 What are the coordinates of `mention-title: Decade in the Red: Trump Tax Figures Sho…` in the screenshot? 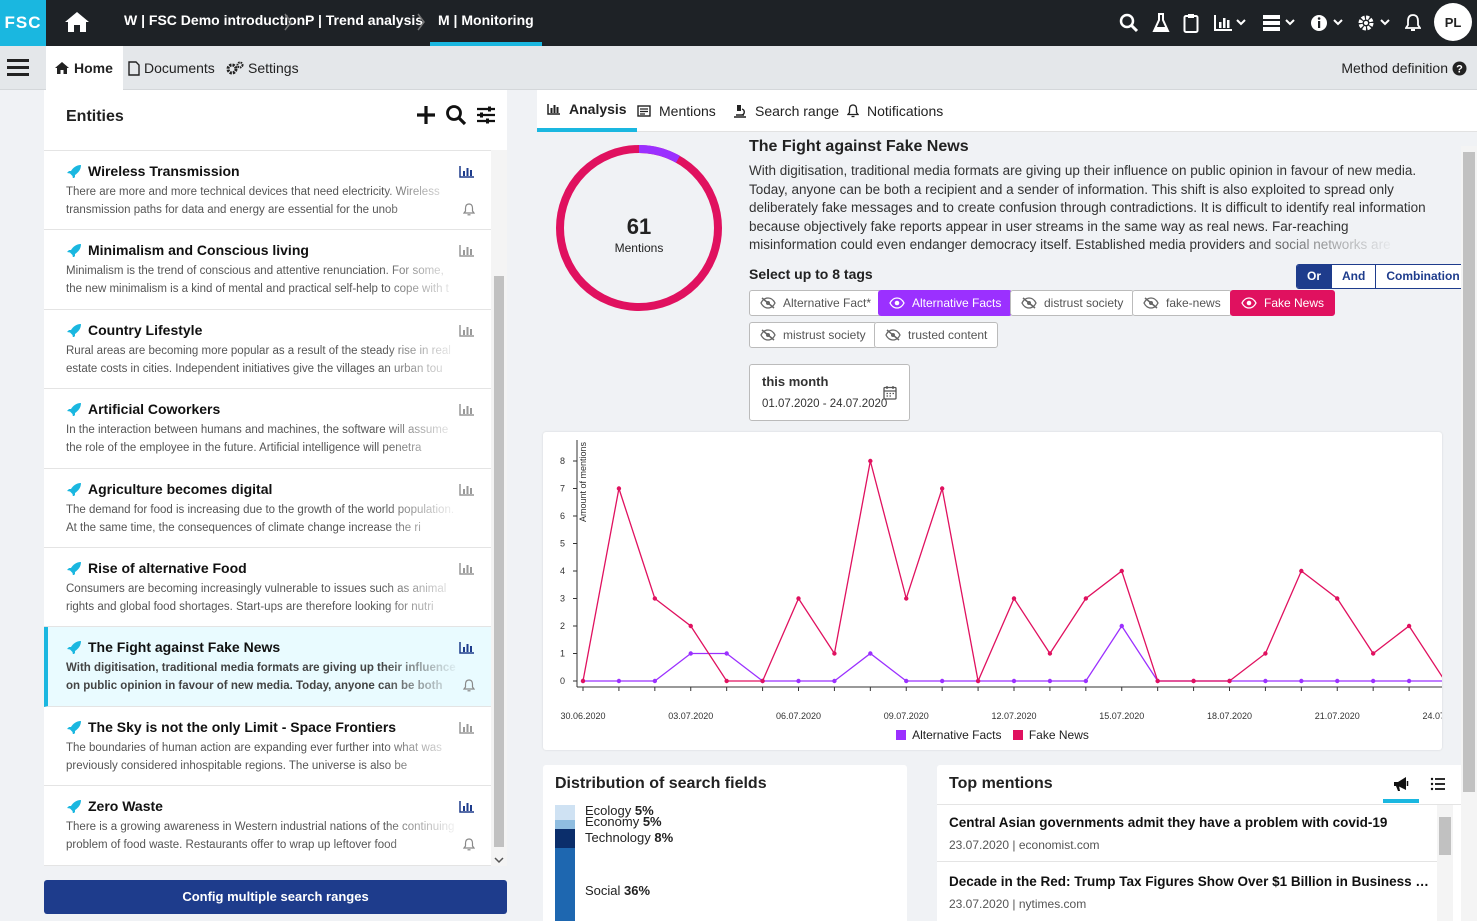 It's located at (1189, 881).